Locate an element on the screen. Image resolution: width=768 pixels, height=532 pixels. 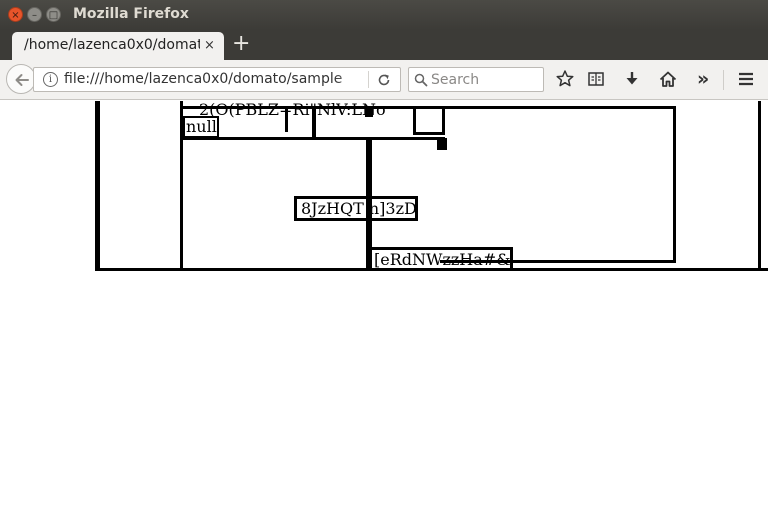
site-info-icon: i is located at coordinates (50, 79).